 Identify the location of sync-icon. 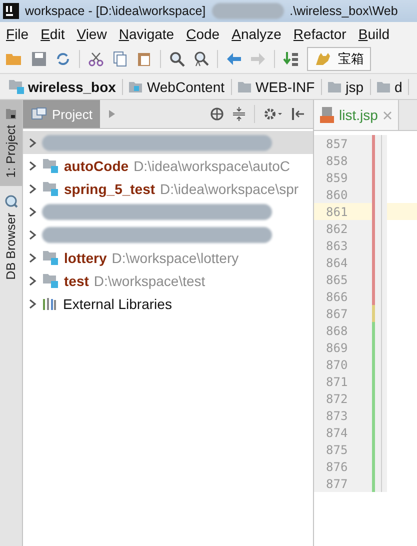
(63, 59).